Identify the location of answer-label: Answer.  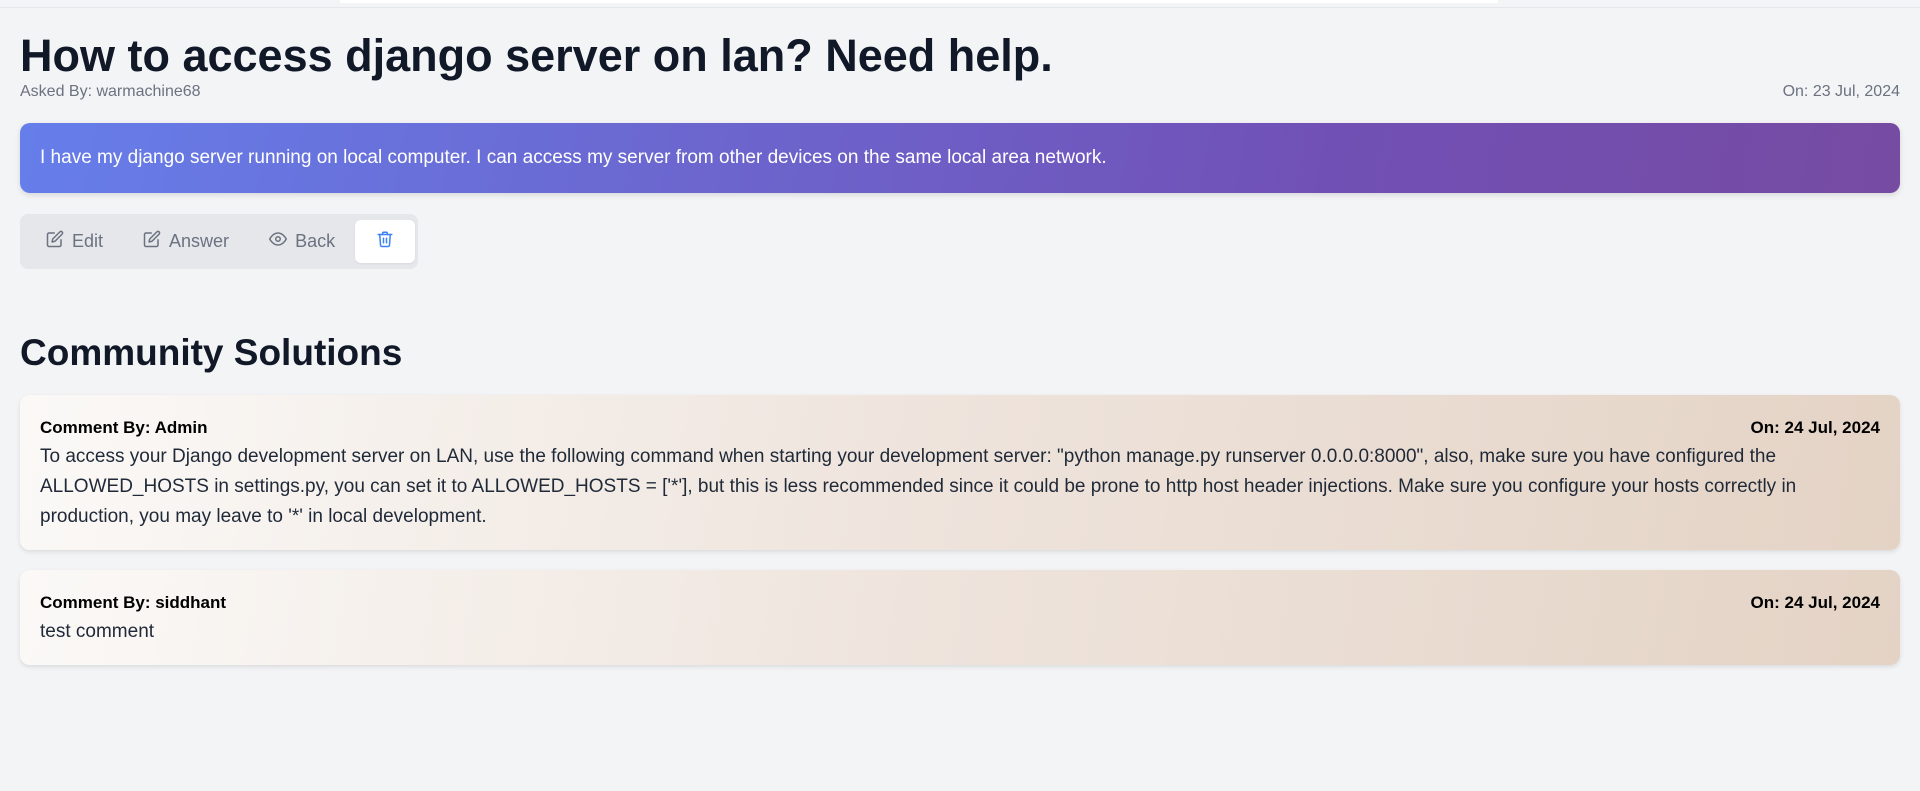
(199, 241).